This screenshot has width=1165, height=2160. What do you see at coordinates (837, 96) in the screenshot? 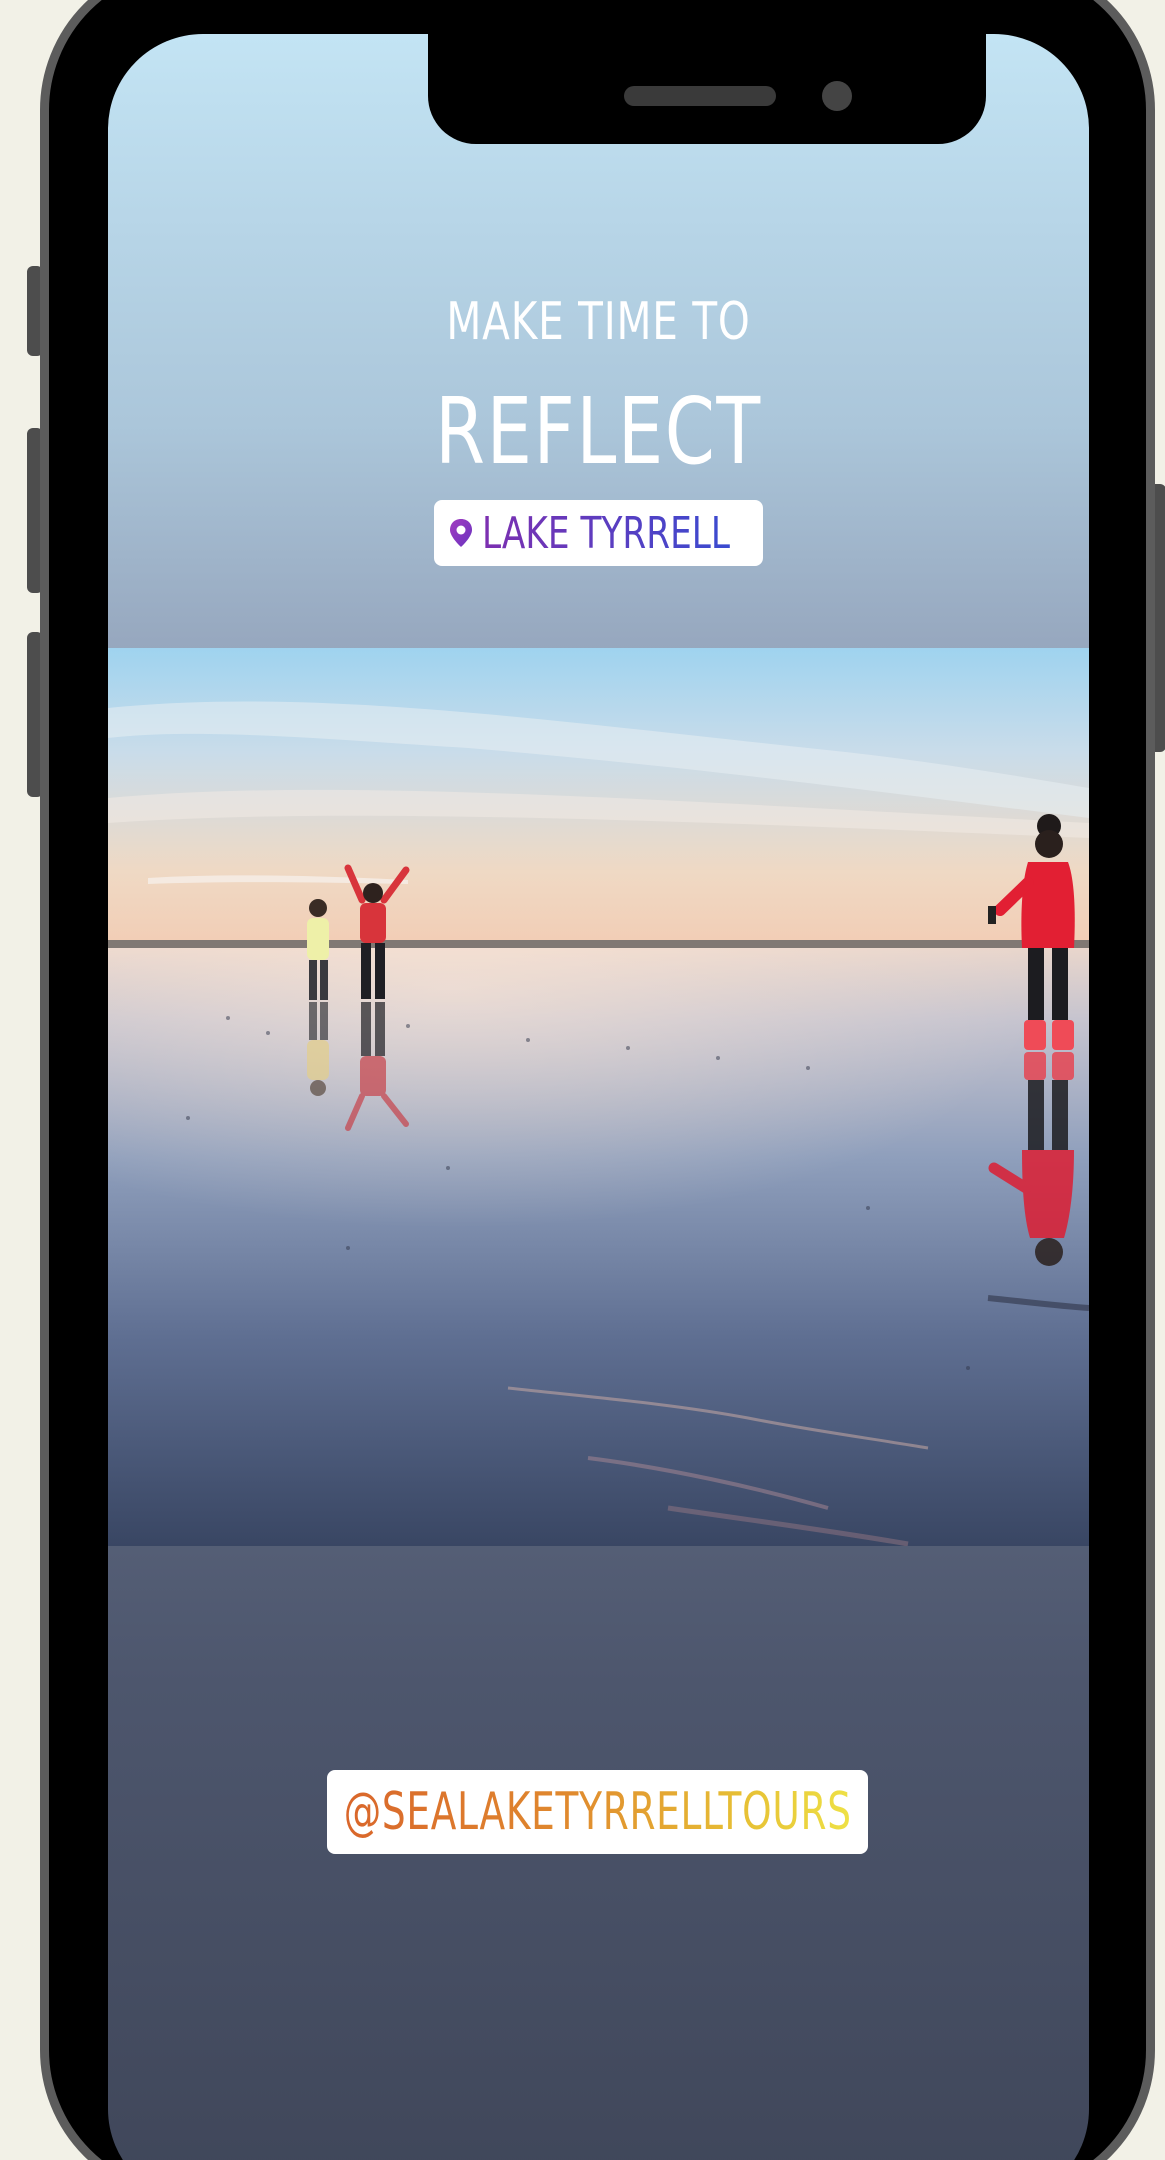
I see `front-camera-icon` at bounding box center [837, 96].